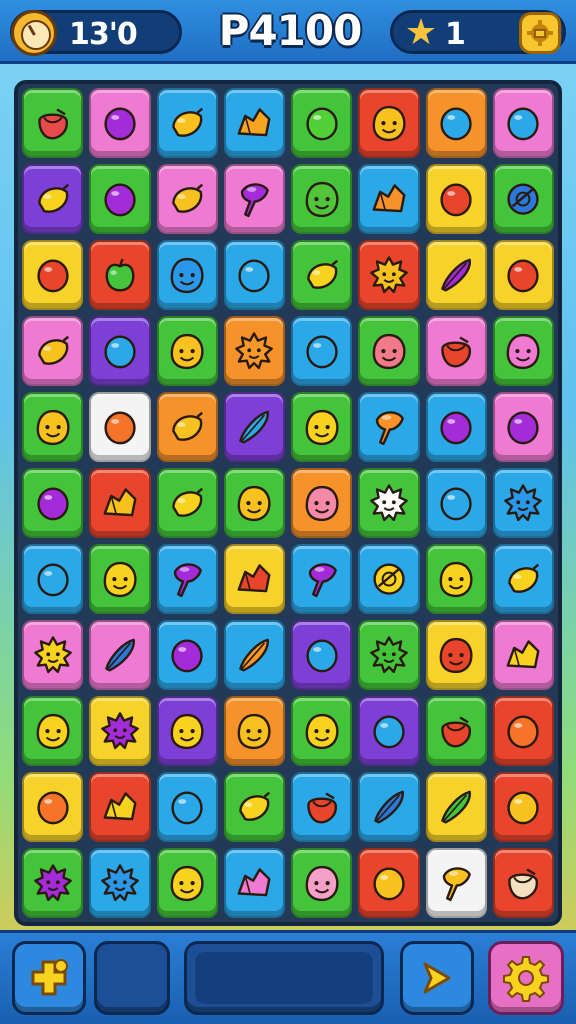  What do you see at coordinates (132, 978) in the screenshot?
I see `empty-slot-button` at bounding box center [132, 978].